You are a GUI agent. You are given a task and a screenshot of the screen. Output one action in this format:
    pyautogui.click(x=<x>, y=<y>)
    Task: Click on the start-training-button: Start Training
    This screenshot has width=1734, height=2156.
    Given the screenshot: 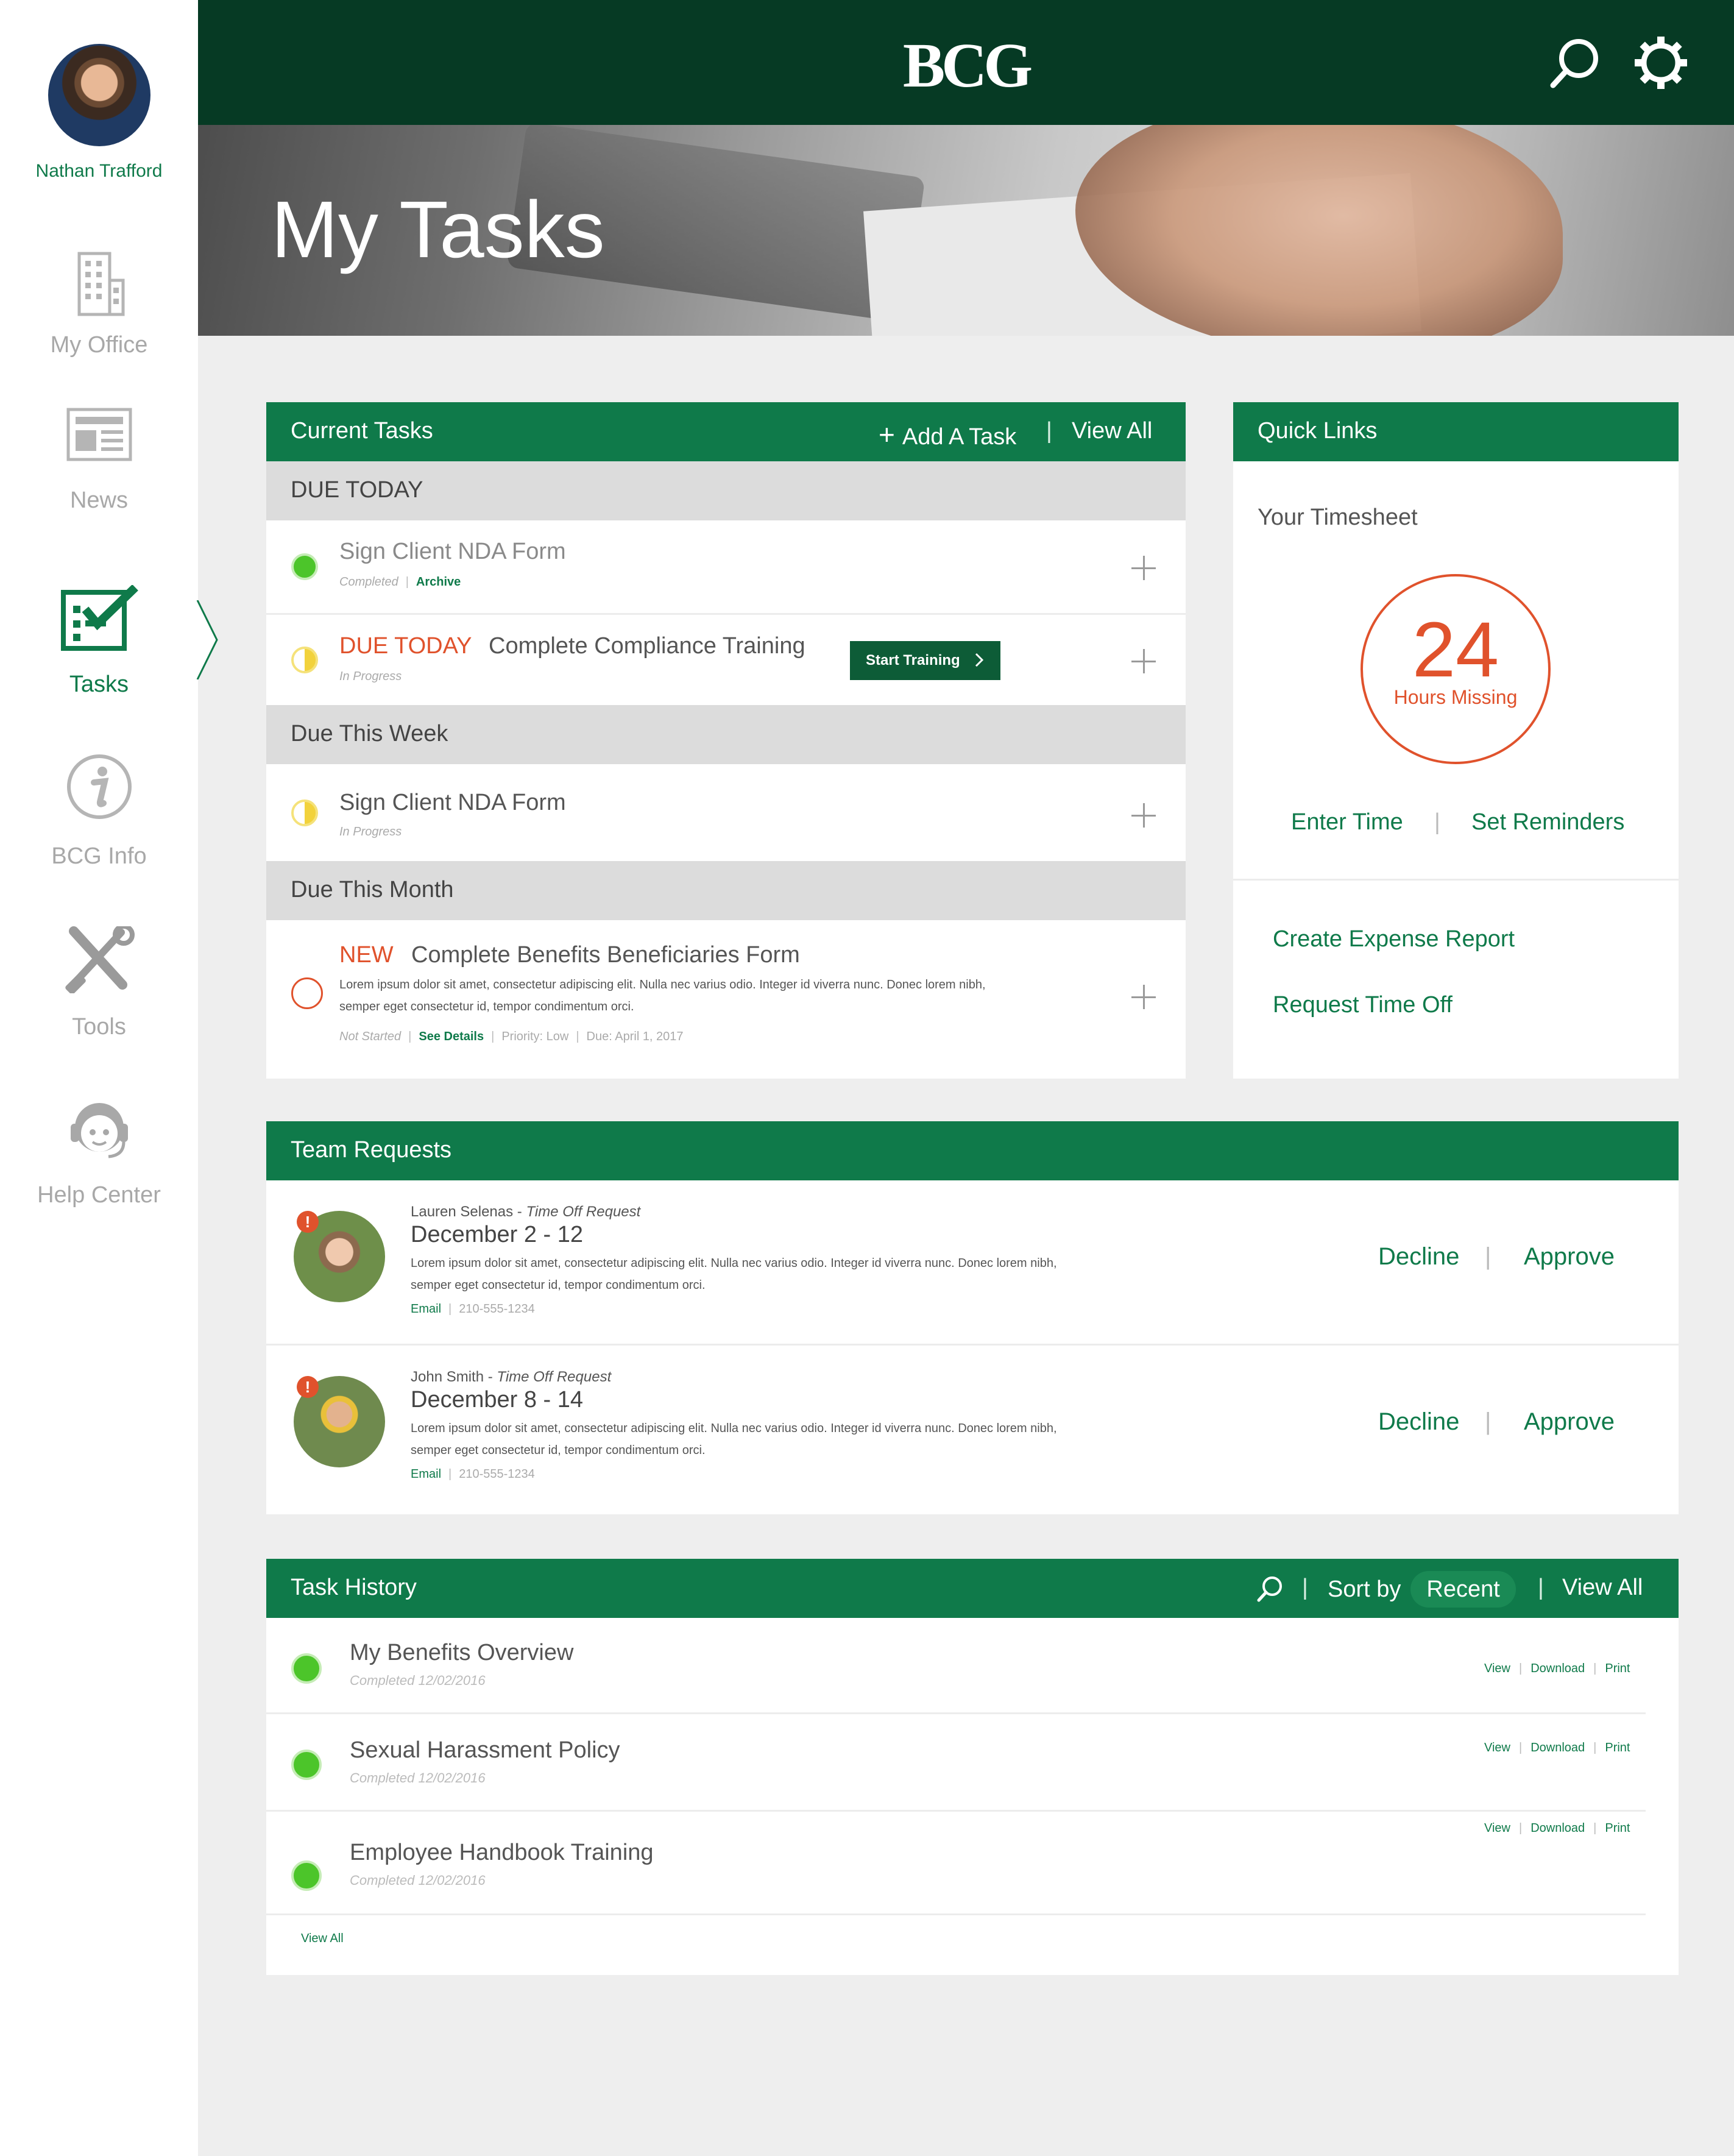 What is the action you would take?
    pyautogui.click(x=925, y=660)
    